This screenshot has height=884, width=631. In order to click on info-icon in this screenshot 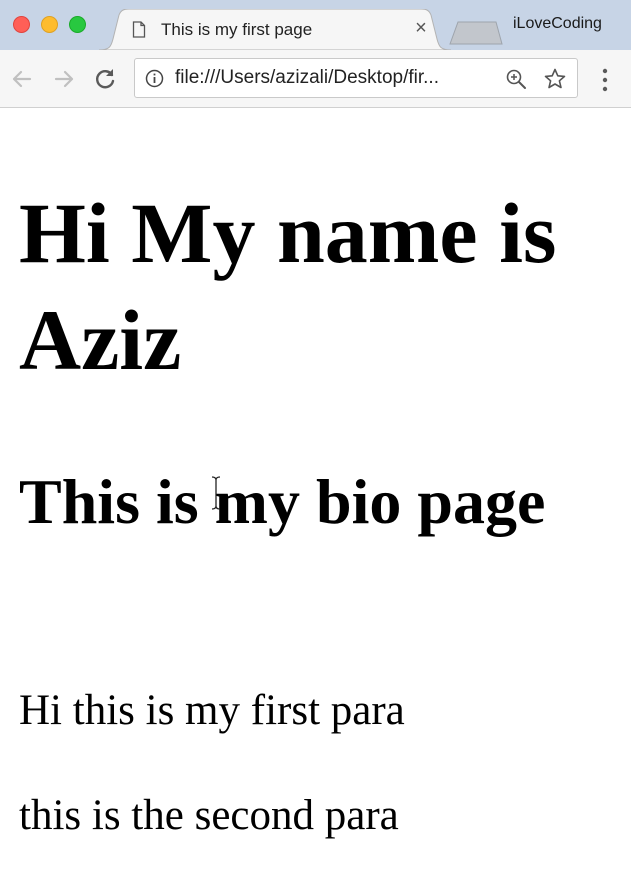, I will do `click(154, 78)`.